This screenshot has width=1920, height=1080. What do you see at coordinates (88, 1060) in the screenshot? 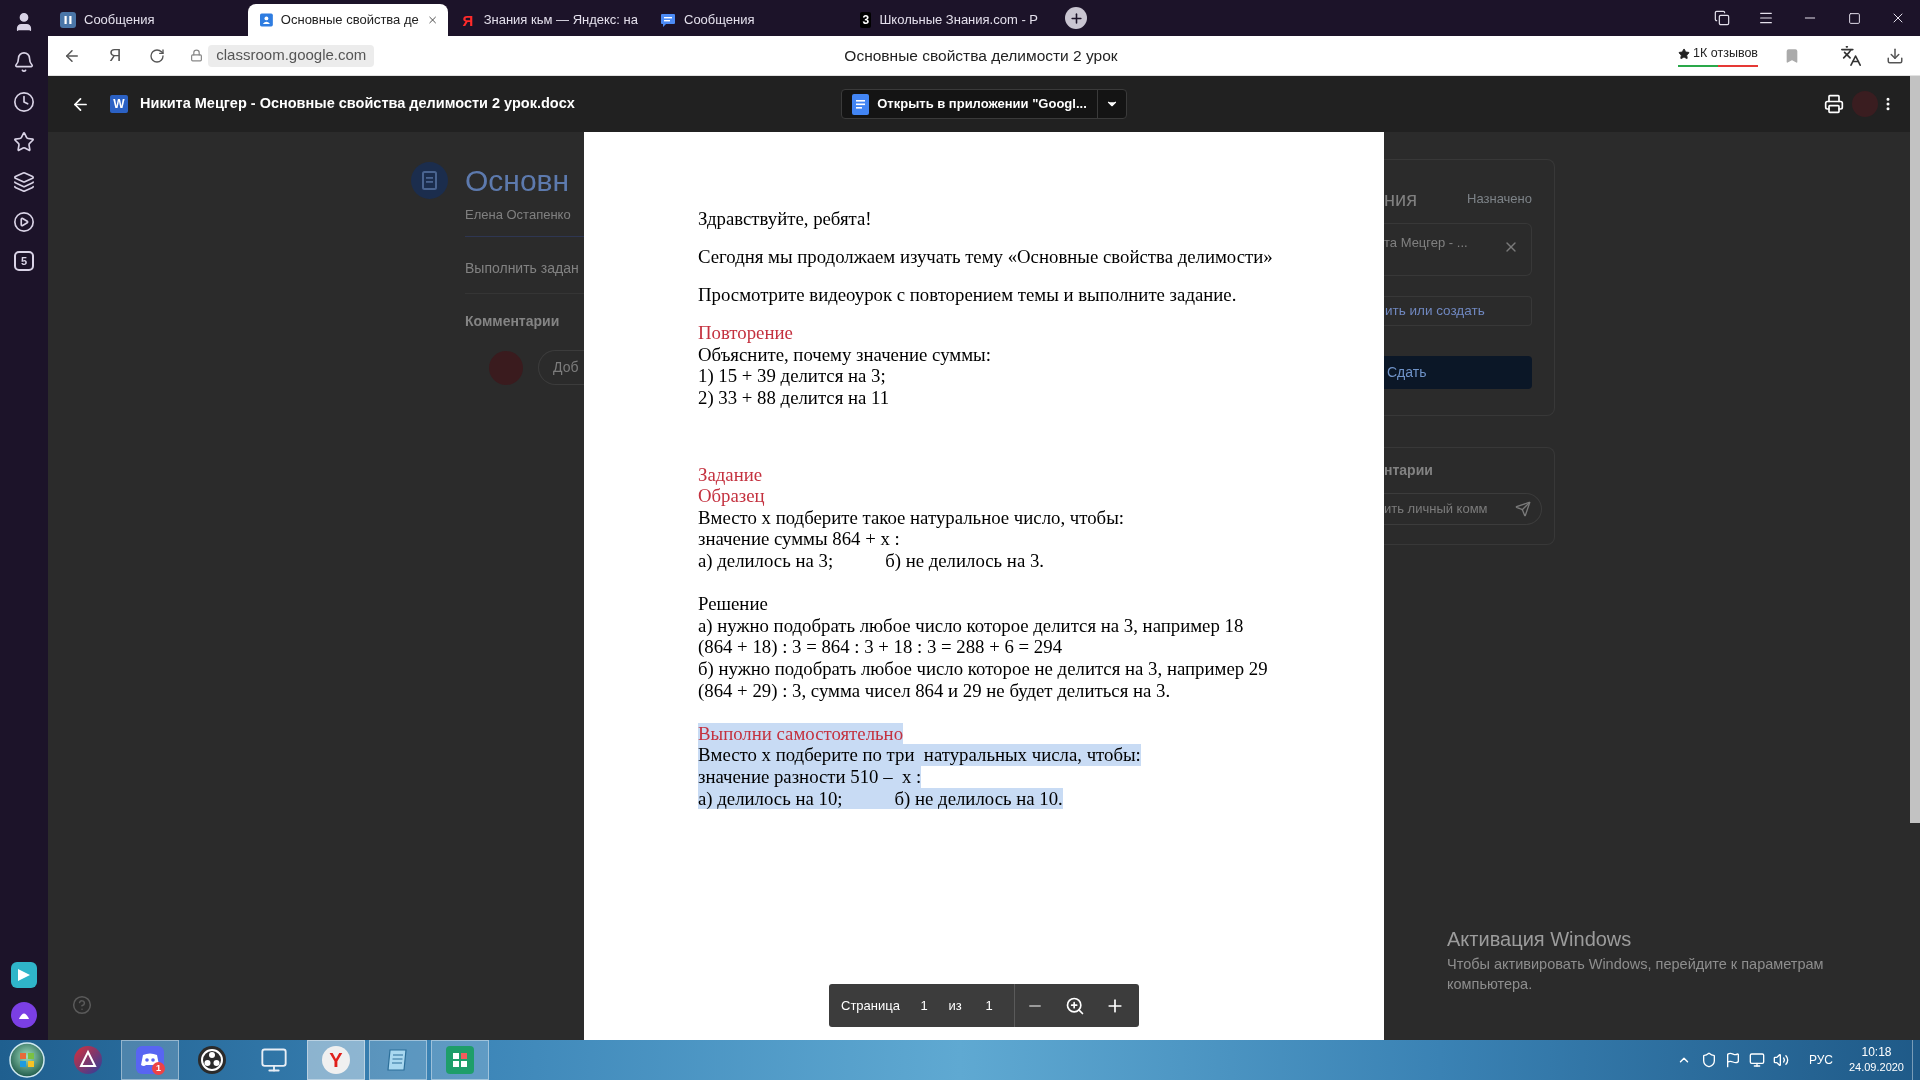
I see `triangle-circle-icon` at bounding box center [88, 1060].